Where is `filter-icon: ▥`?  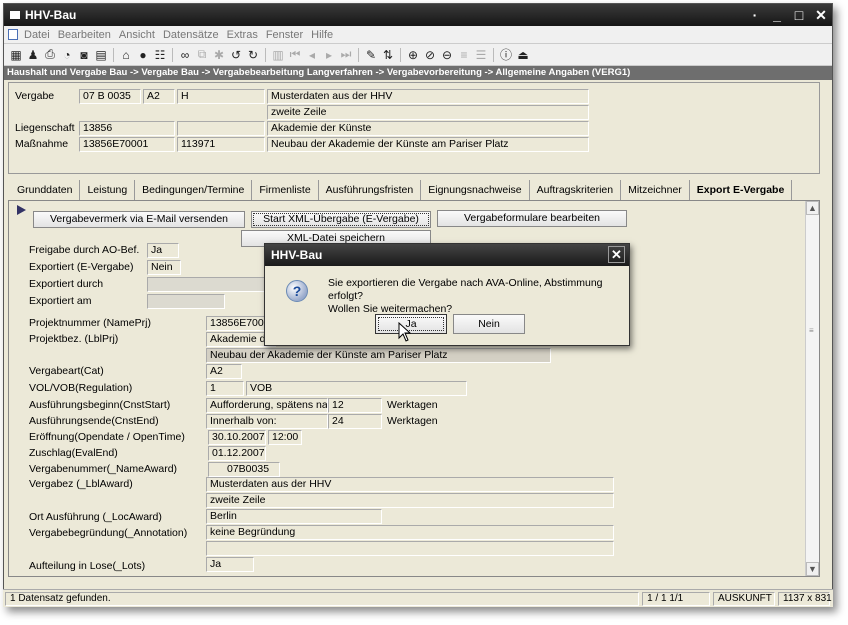
filter-icon: ▥ is located at coordinates (278, 55).